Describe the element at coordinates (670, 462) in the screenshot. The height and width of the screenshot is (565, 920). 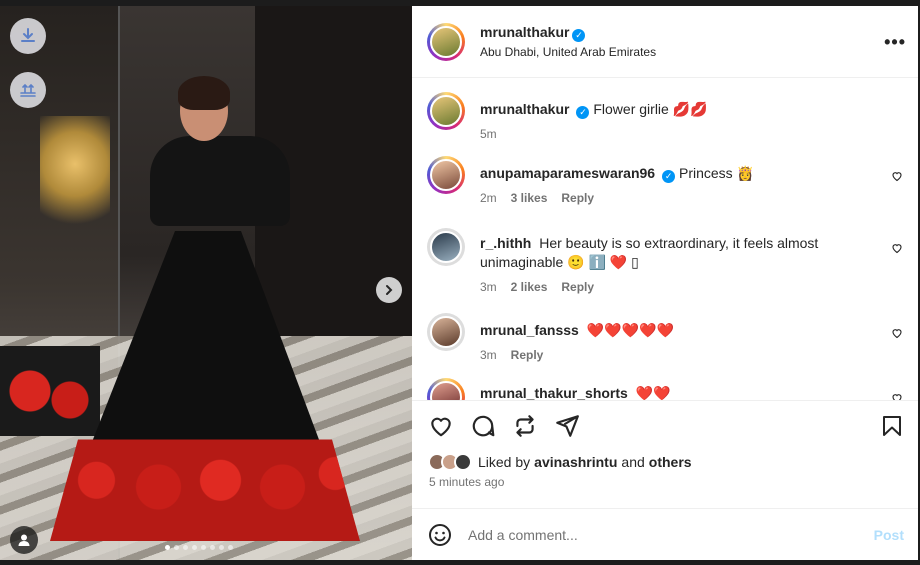
I see `liked-by-others: others` at that location.